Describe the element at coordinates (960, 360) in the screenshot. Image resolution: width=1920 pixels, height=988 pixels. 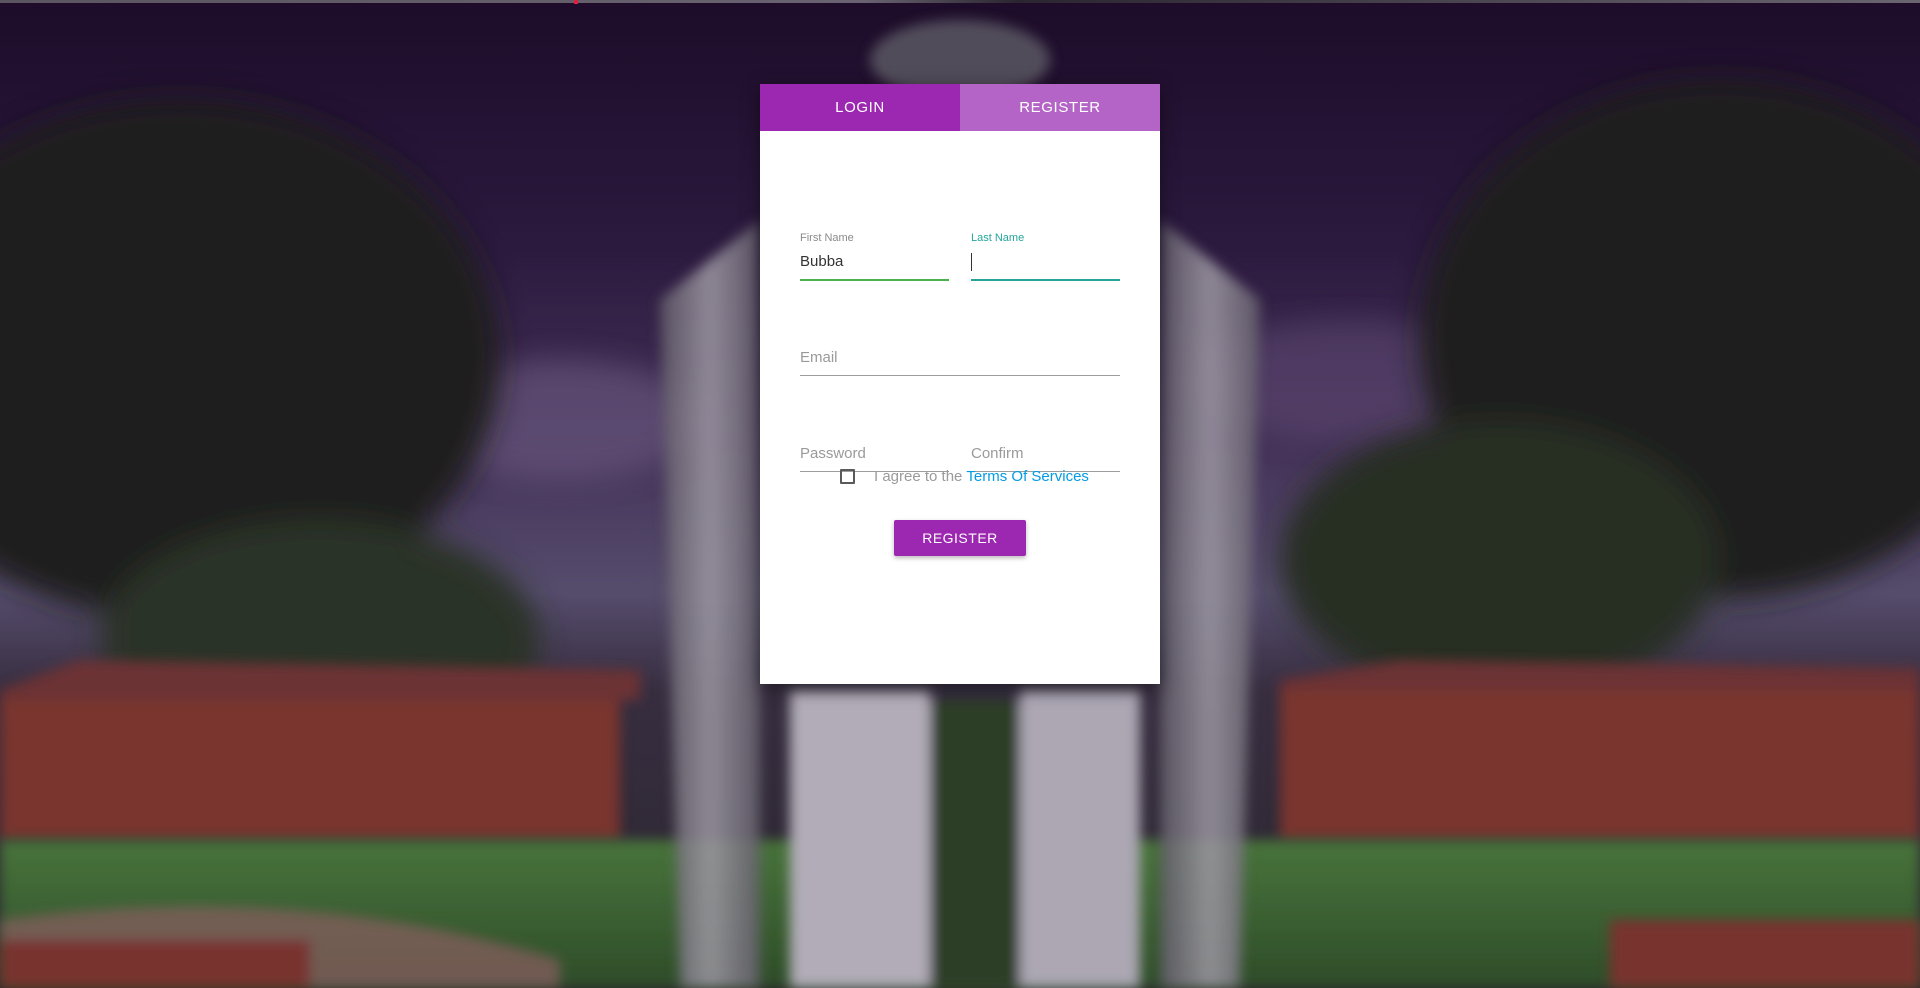
I see `email-field: Email` at that location.